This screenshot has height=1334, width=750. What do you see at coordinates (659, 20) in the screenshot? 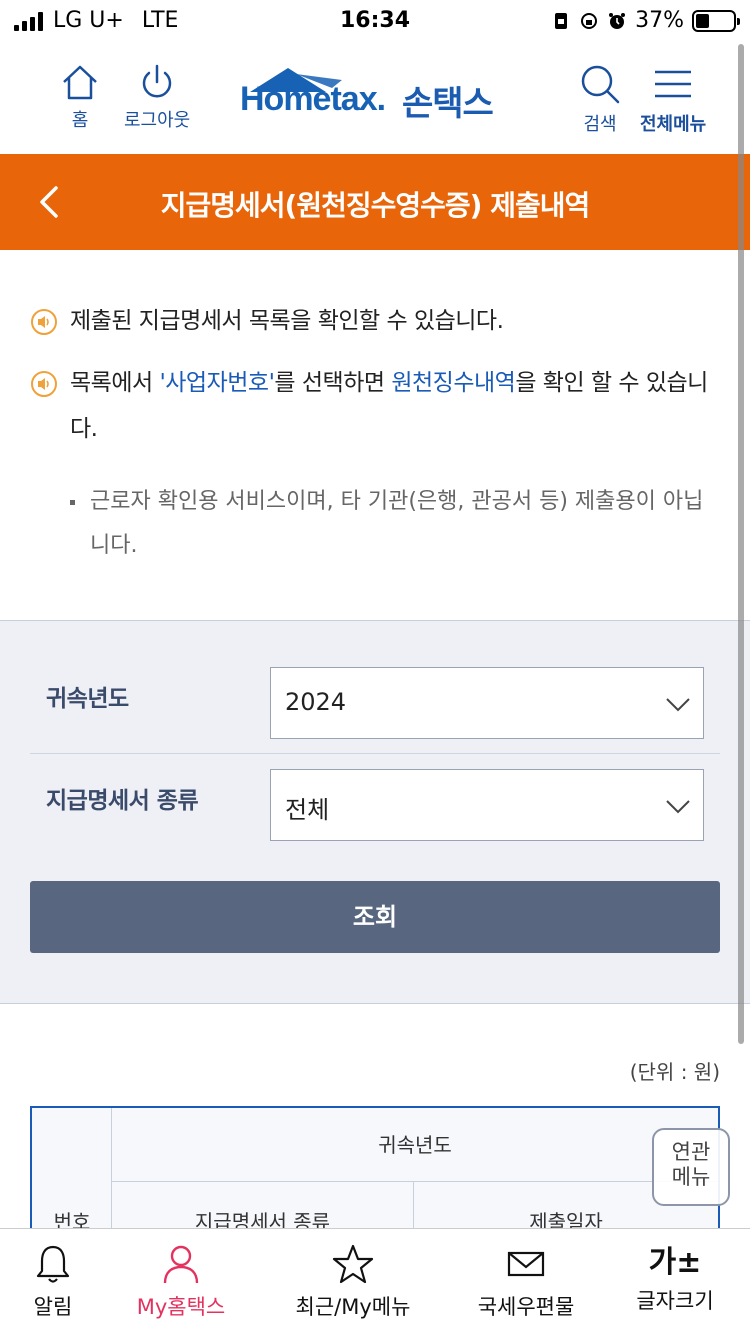
I see `battery-percent: 37%` at bounding box center [659, 20].